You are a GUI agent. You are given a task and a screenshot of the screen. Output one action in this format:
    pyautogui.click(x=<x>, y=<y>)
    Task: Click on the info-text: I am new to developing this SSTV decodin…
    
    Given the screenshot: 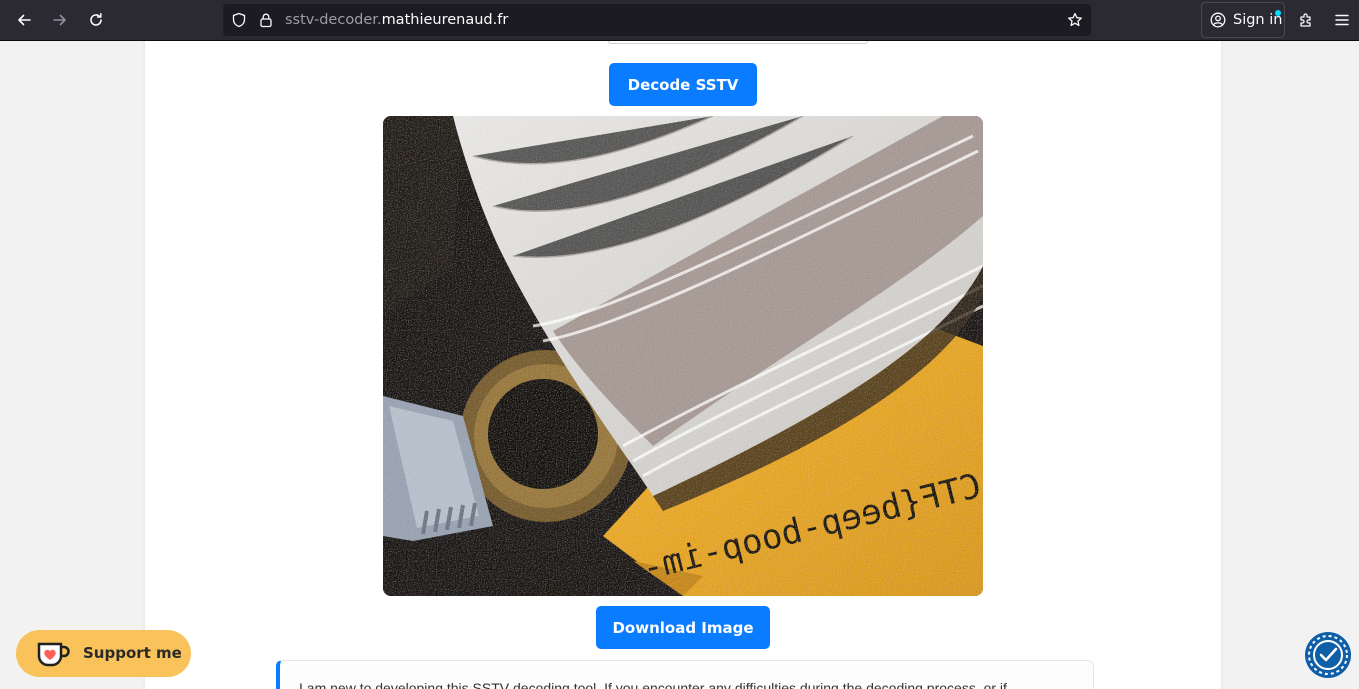 What is the action you would take?
    pyautogui.click(x=653, y=684)
    